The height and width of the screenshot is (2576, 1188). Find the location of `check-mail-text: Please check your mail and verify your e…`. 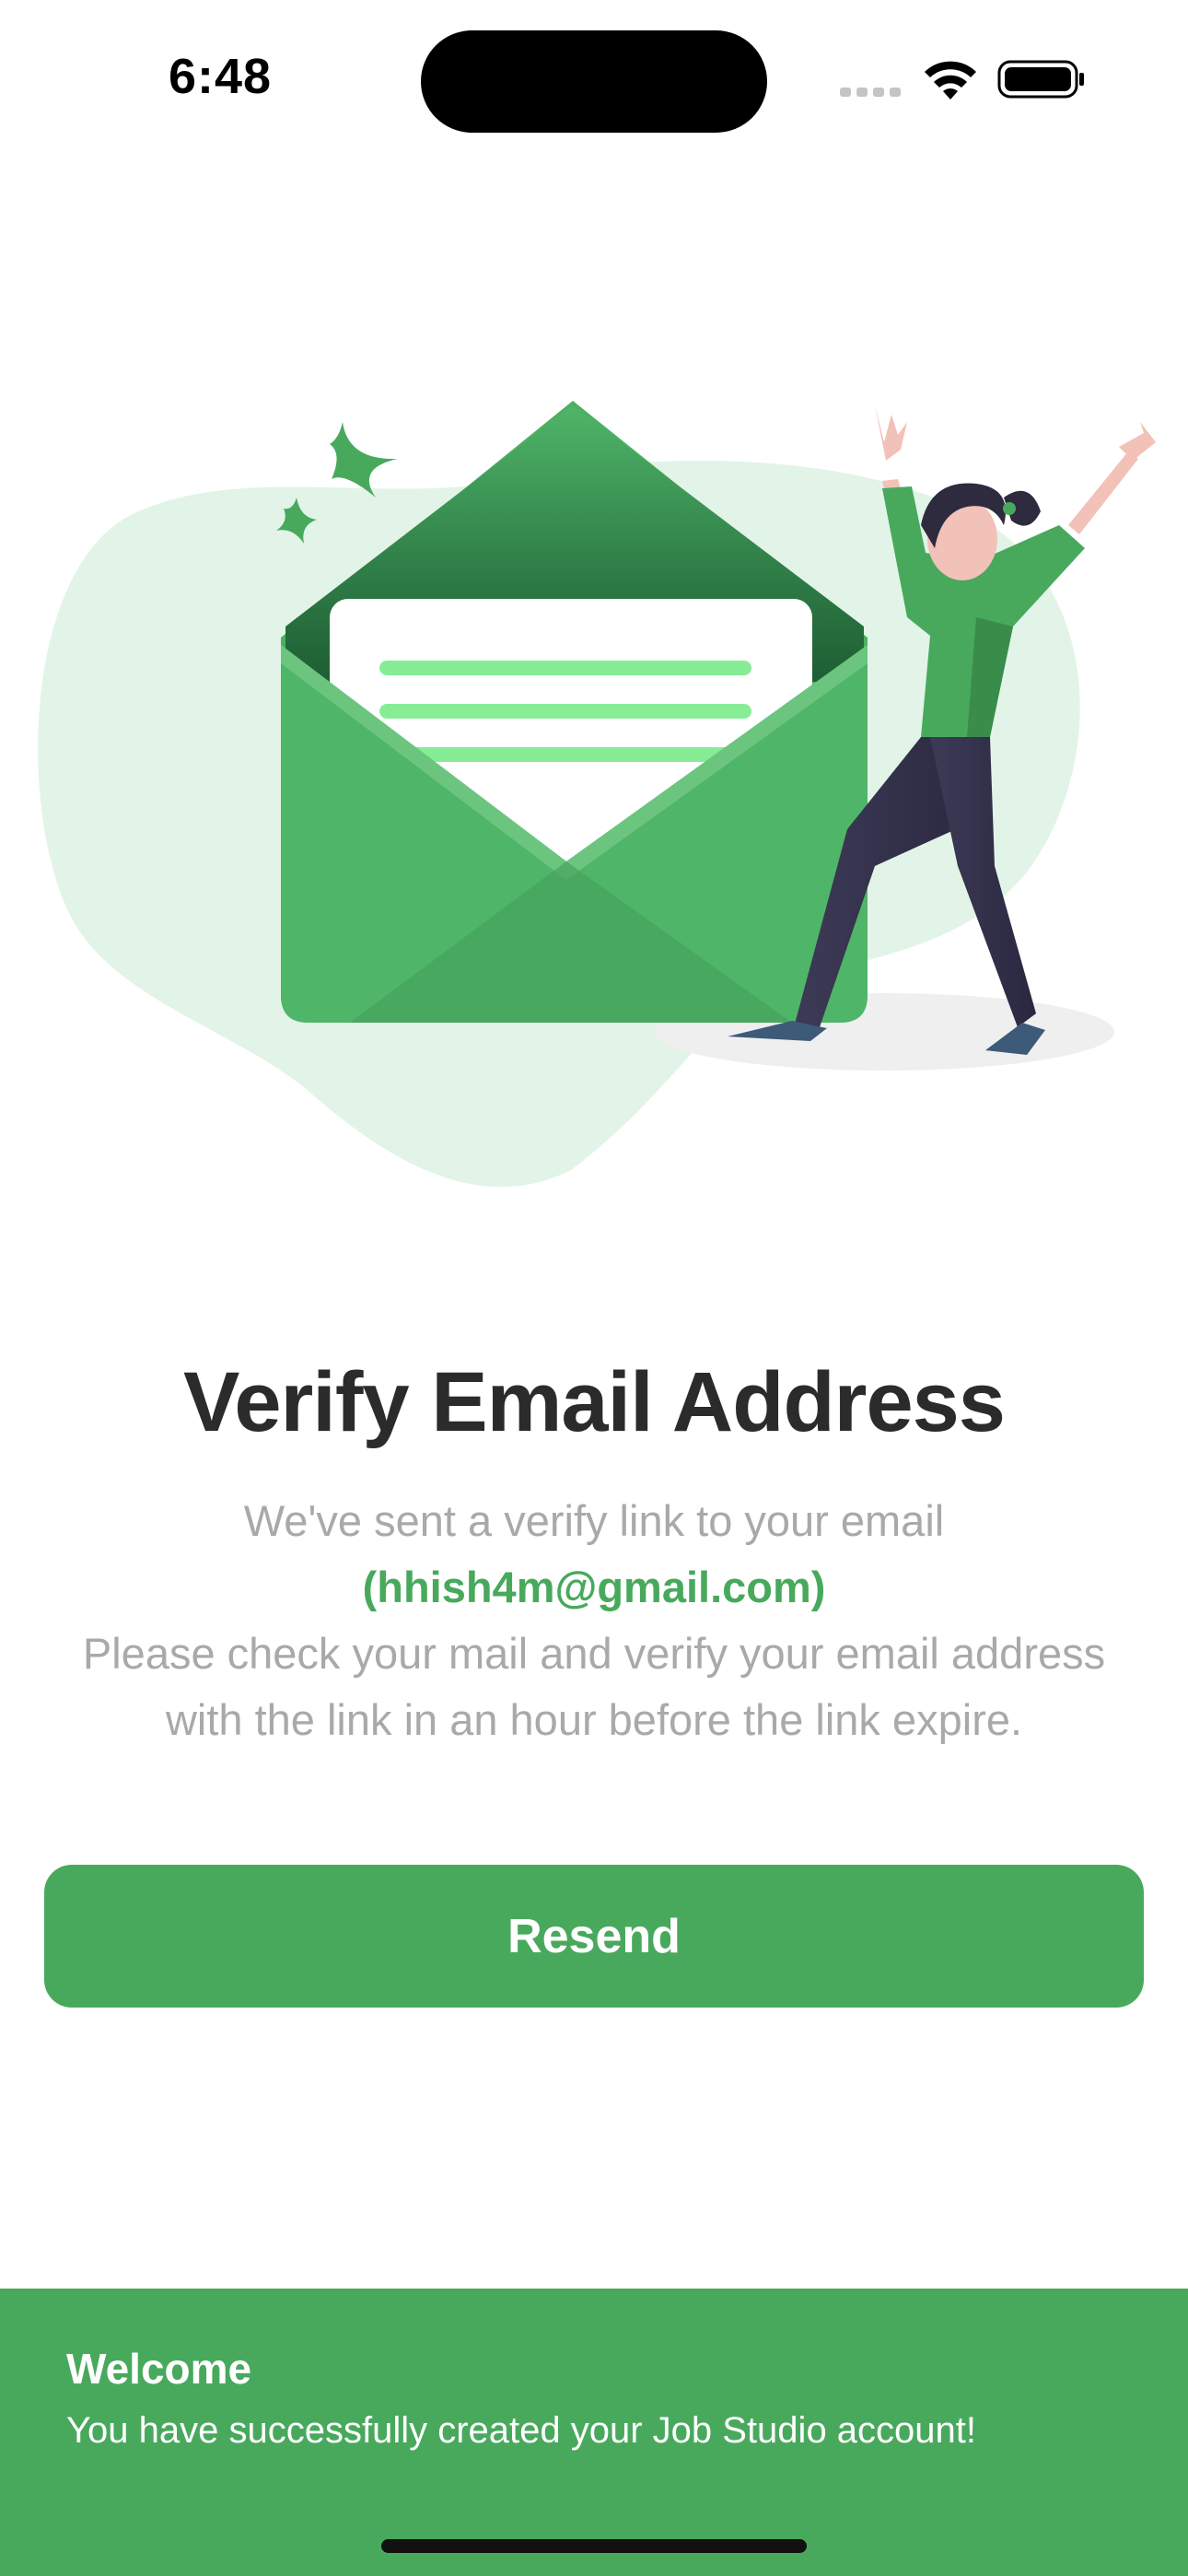

check-mail-text: Please check your mail and verify your e… is located at coordinates (594, 1653).